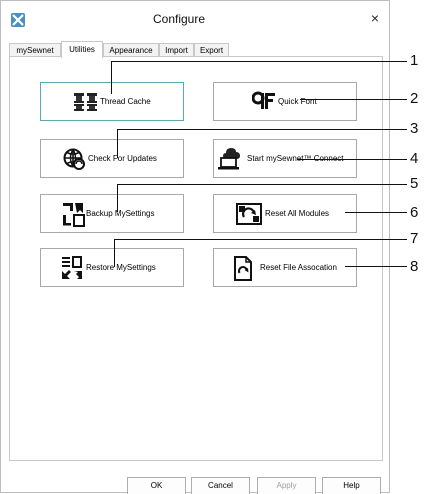 This screenshot has width=425, height=494. Describe the element at coordinates (74, 159) in the screenshot. I see `globe-refresh-icon` at that location.